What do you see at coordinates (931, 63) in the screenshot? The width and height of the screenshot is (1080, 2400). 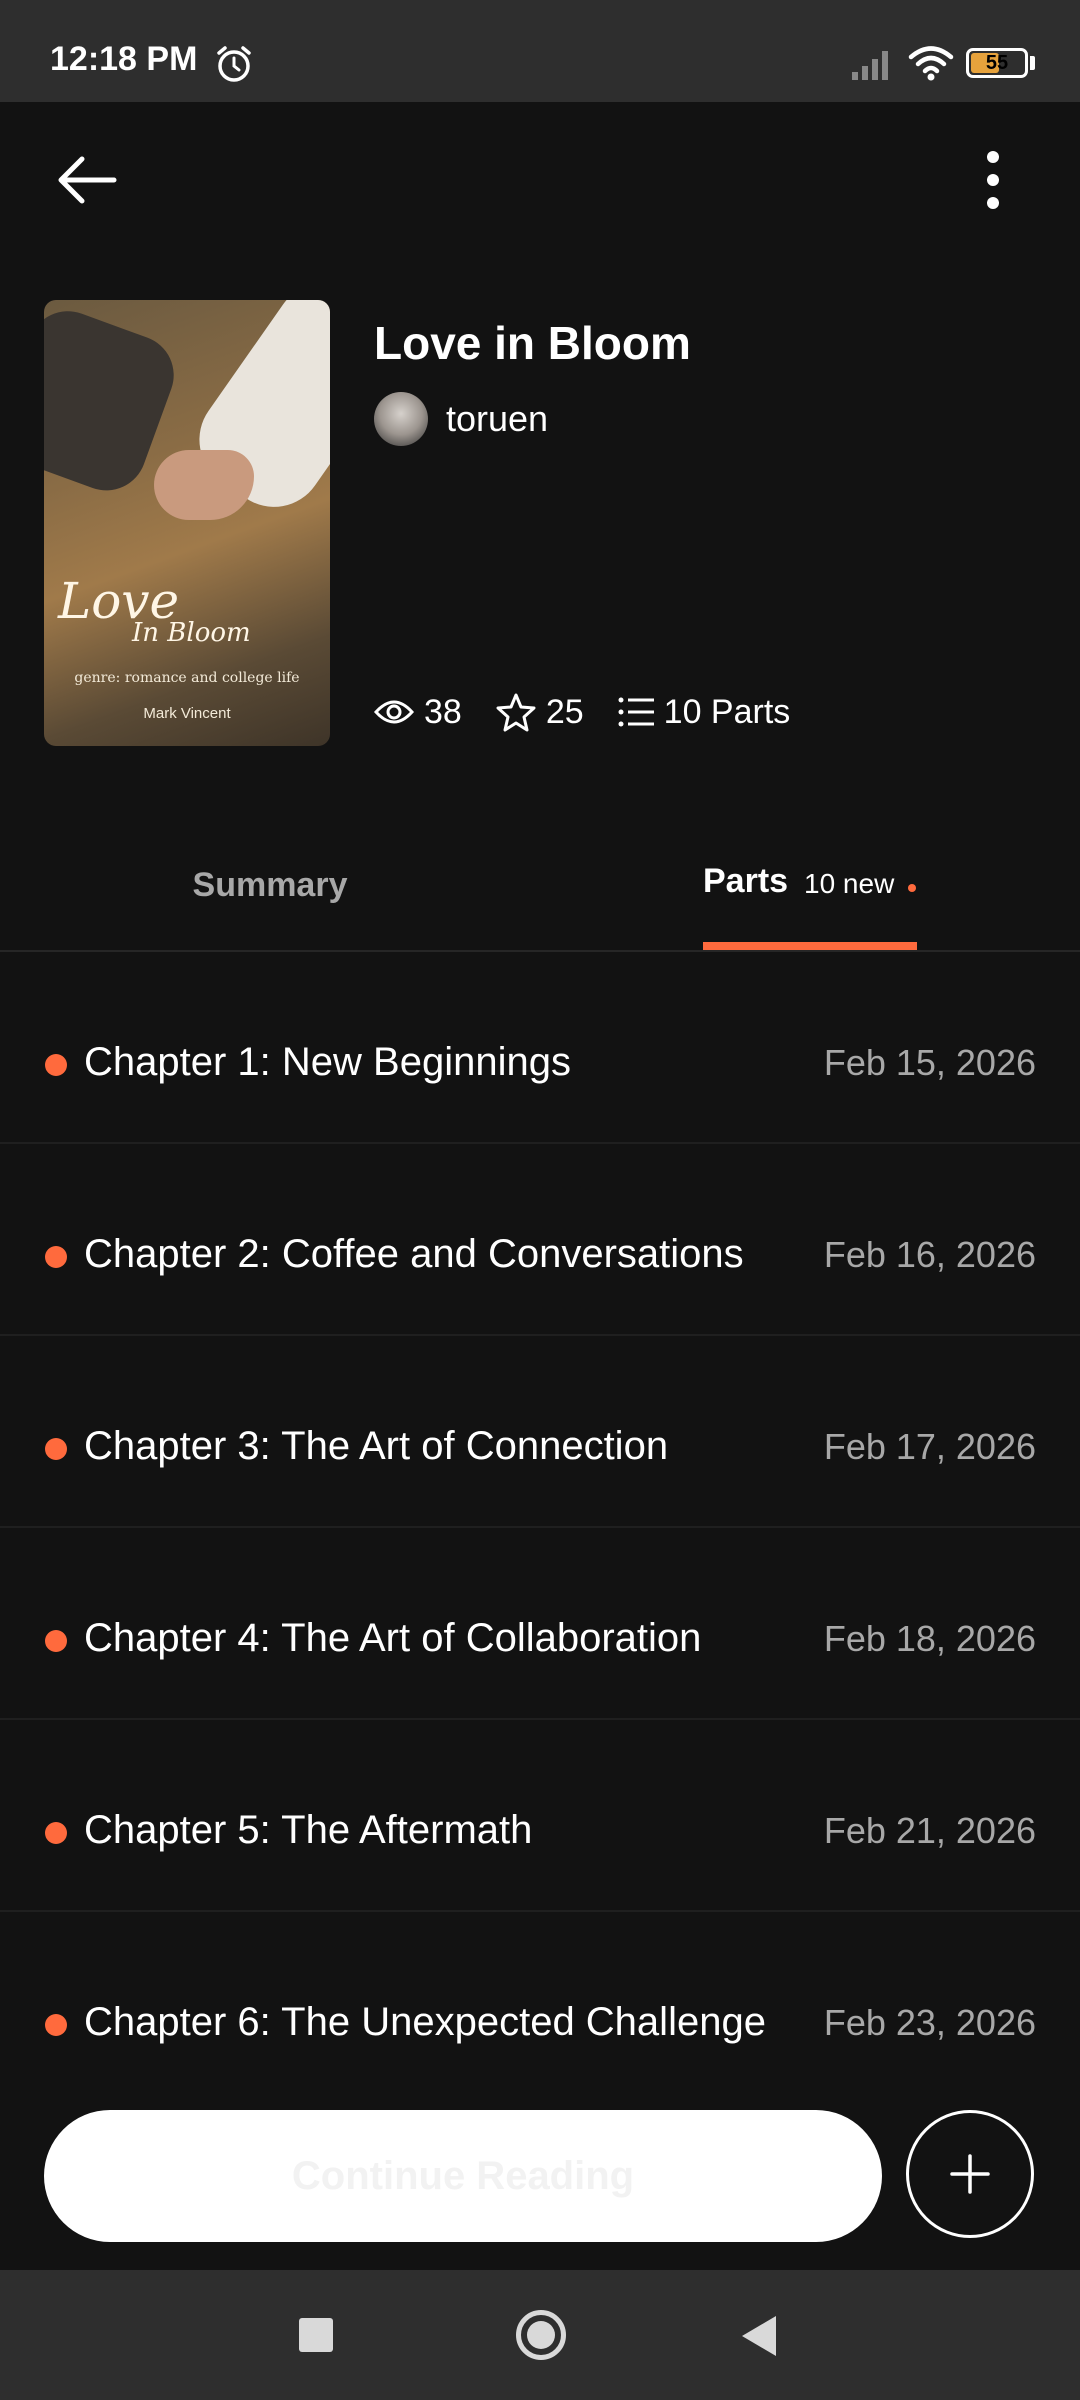 I see `wifi-icon` at bounding box center [931, 63].